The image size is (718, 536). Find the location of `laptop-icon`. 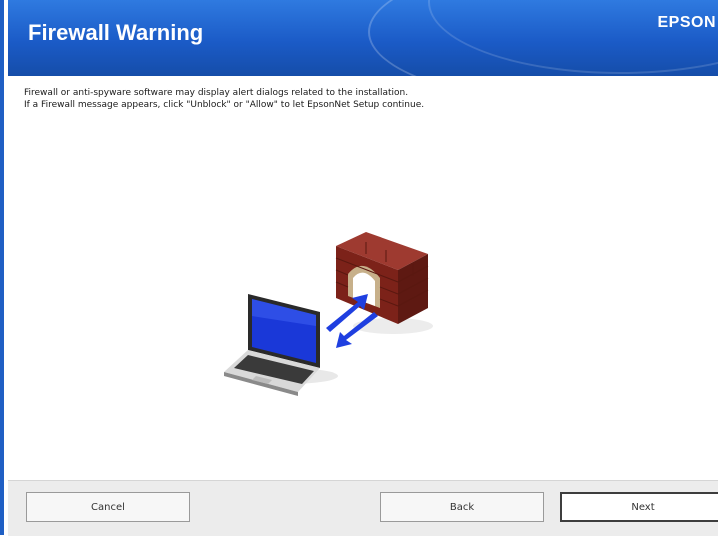

laptop-icon is located at coordinates (272, 345).